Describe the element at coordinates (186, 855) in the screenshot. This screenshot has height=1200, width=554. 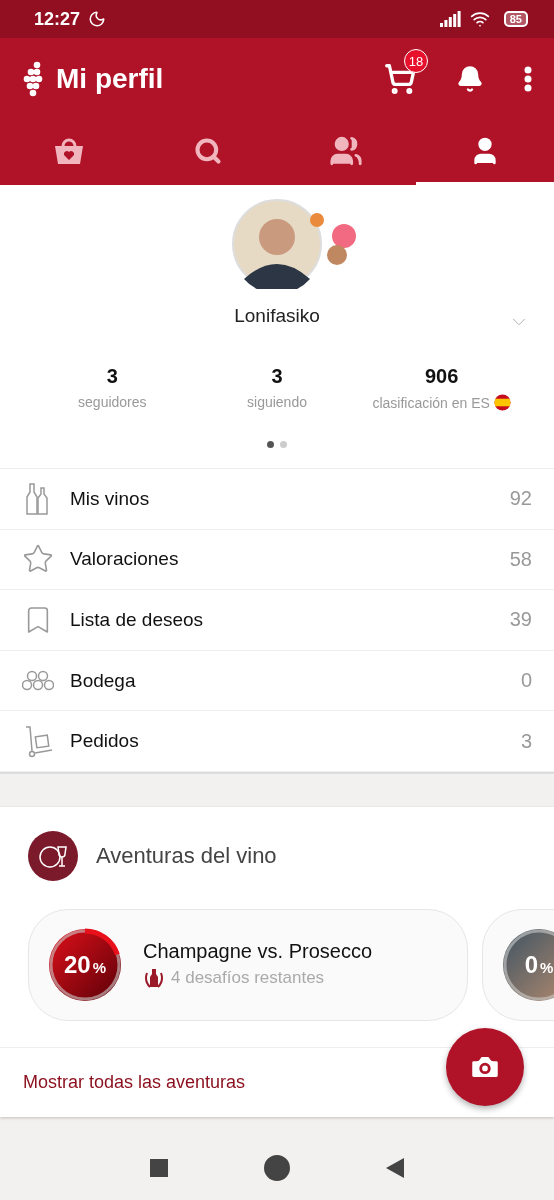
I see `section-title: Aventuras del vino` at that location.